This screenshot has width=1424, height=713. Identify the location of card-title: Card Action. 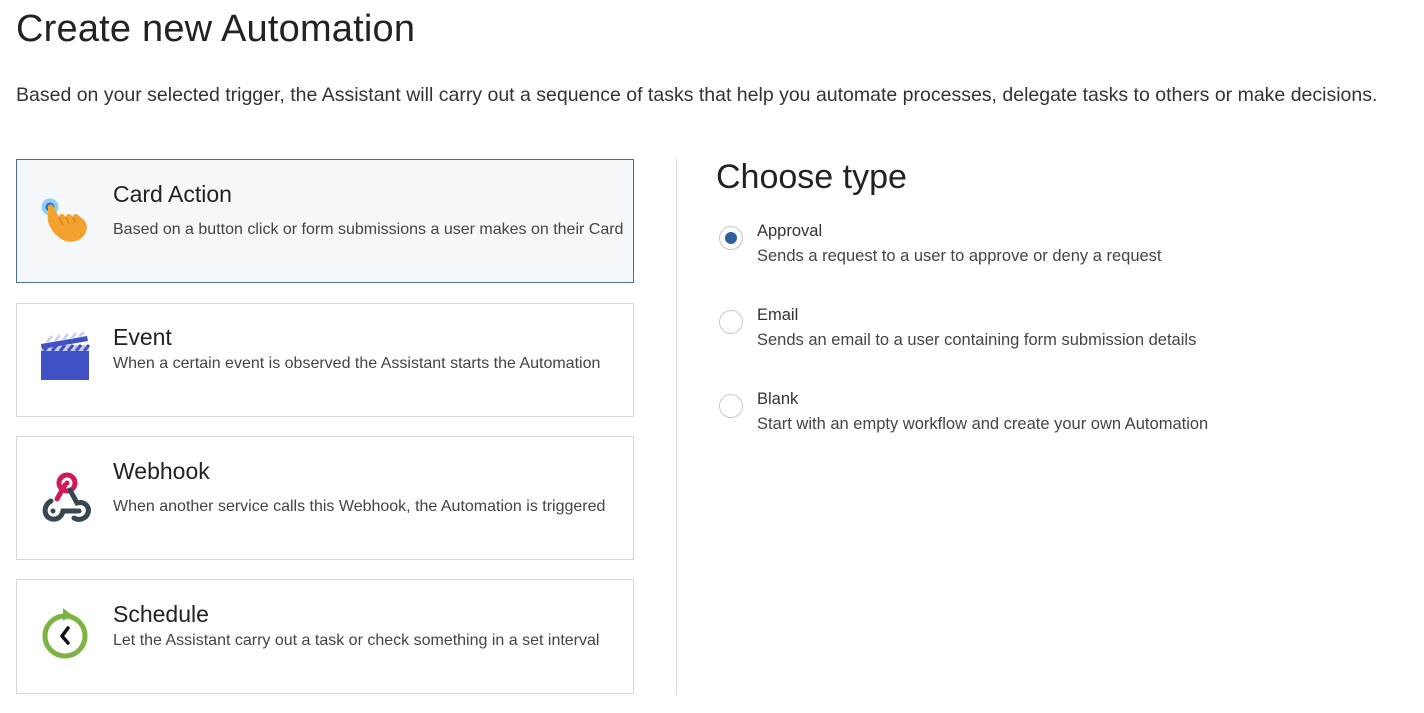
(172, 194).